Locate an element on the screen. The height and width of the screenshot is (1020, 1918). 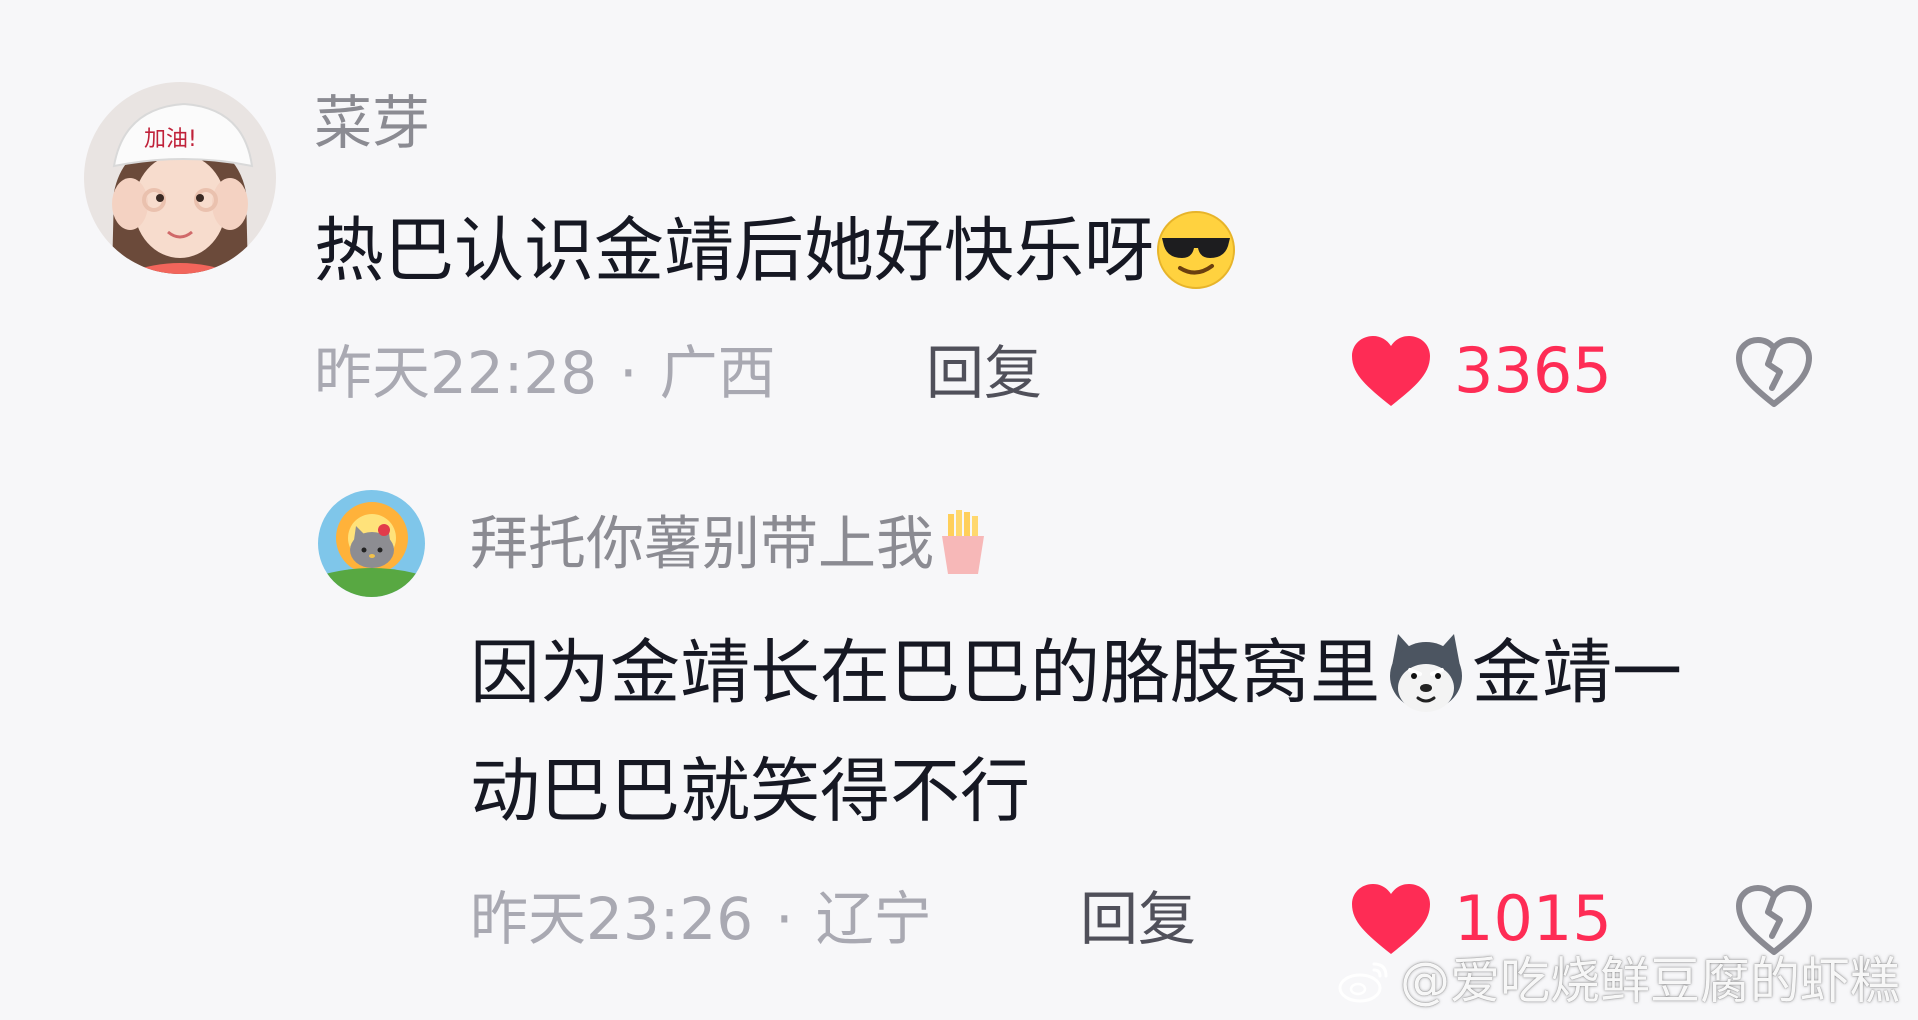
avatar-image is located at coordinates (371, 543).